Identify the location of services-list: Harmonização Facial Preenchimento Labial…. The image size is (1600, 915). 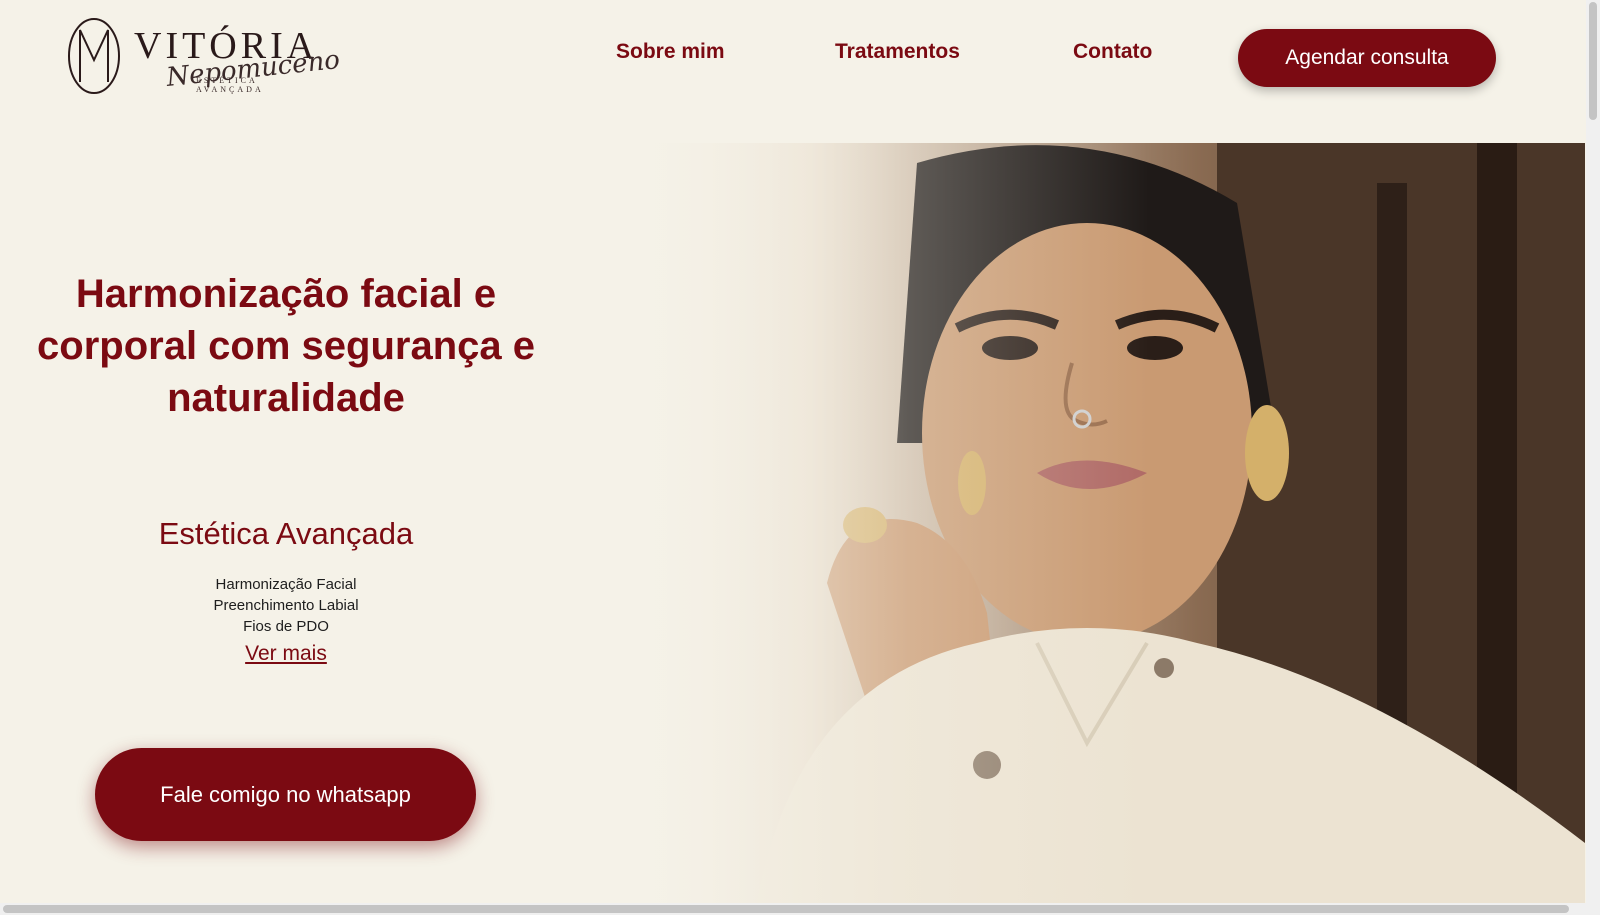
(286, 605).